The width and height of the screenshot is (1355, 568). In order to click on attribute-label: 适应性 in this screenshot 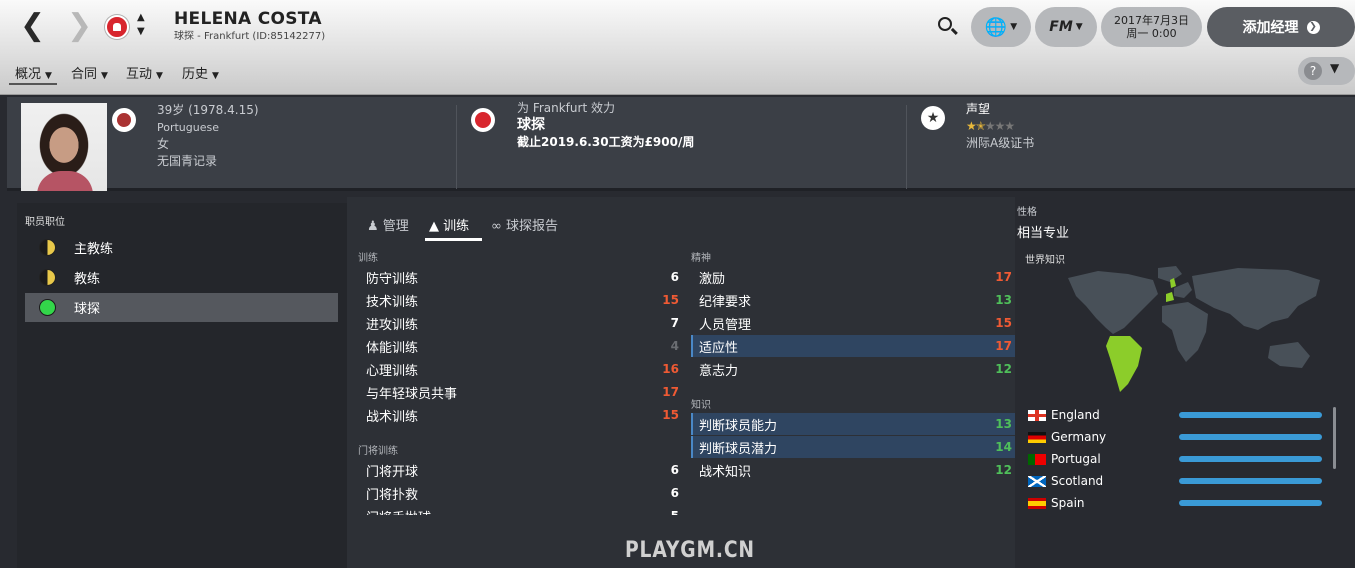, I will do `click(719, 348)`.